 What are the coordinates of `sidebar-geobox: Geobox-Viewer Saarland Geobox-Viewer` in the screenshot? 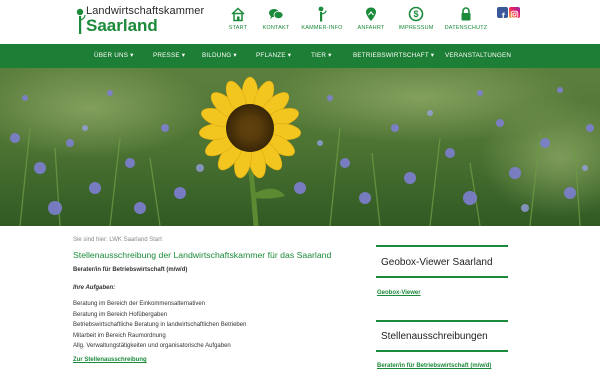 It's located at (442, 275).